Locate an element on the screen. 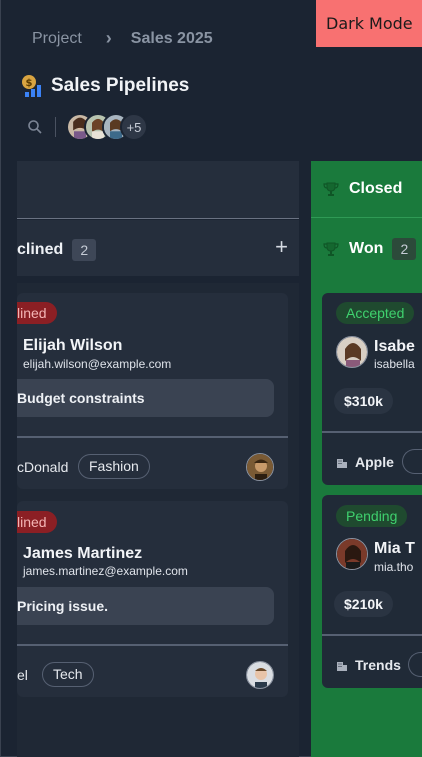 This screenshot has width=422, height=757. contact-name: Mia T is located at coordinates (394, 548).